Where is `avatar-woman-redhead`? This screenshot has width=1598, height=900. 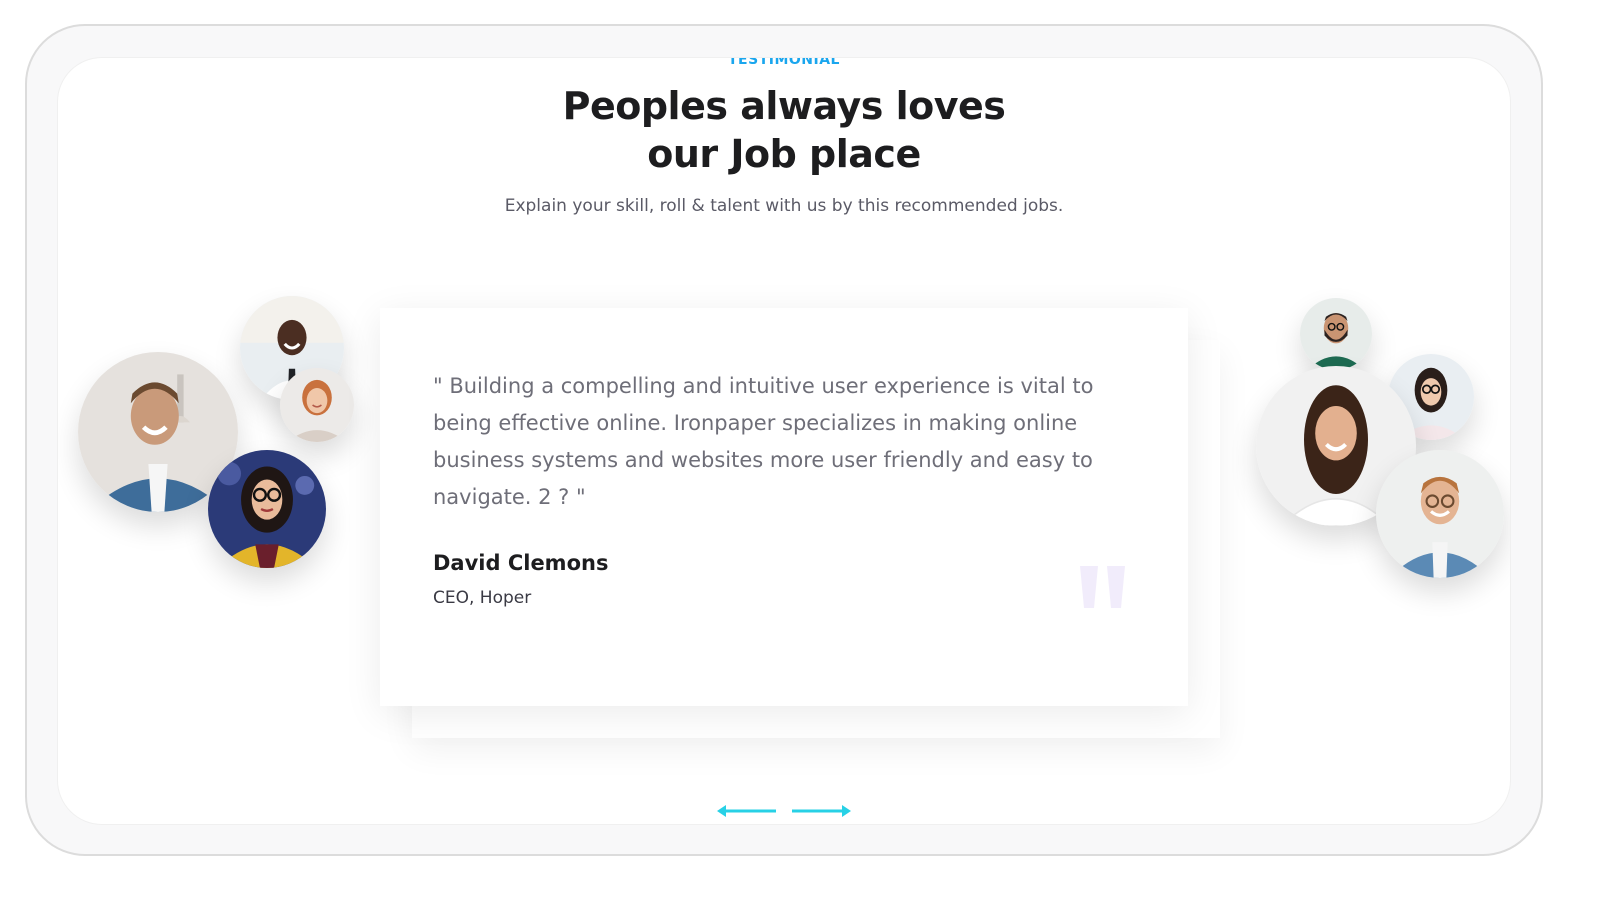 avatar-woman-redhead is located at coordinates (317, 405).